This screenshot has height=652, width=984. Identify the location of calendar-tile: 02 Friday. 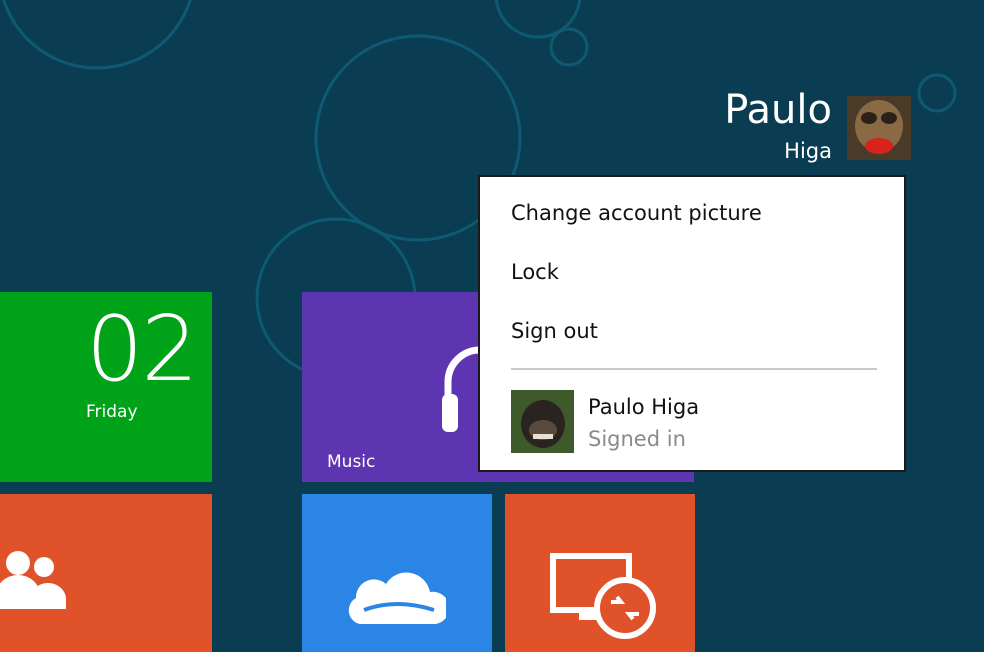
(106, 387).